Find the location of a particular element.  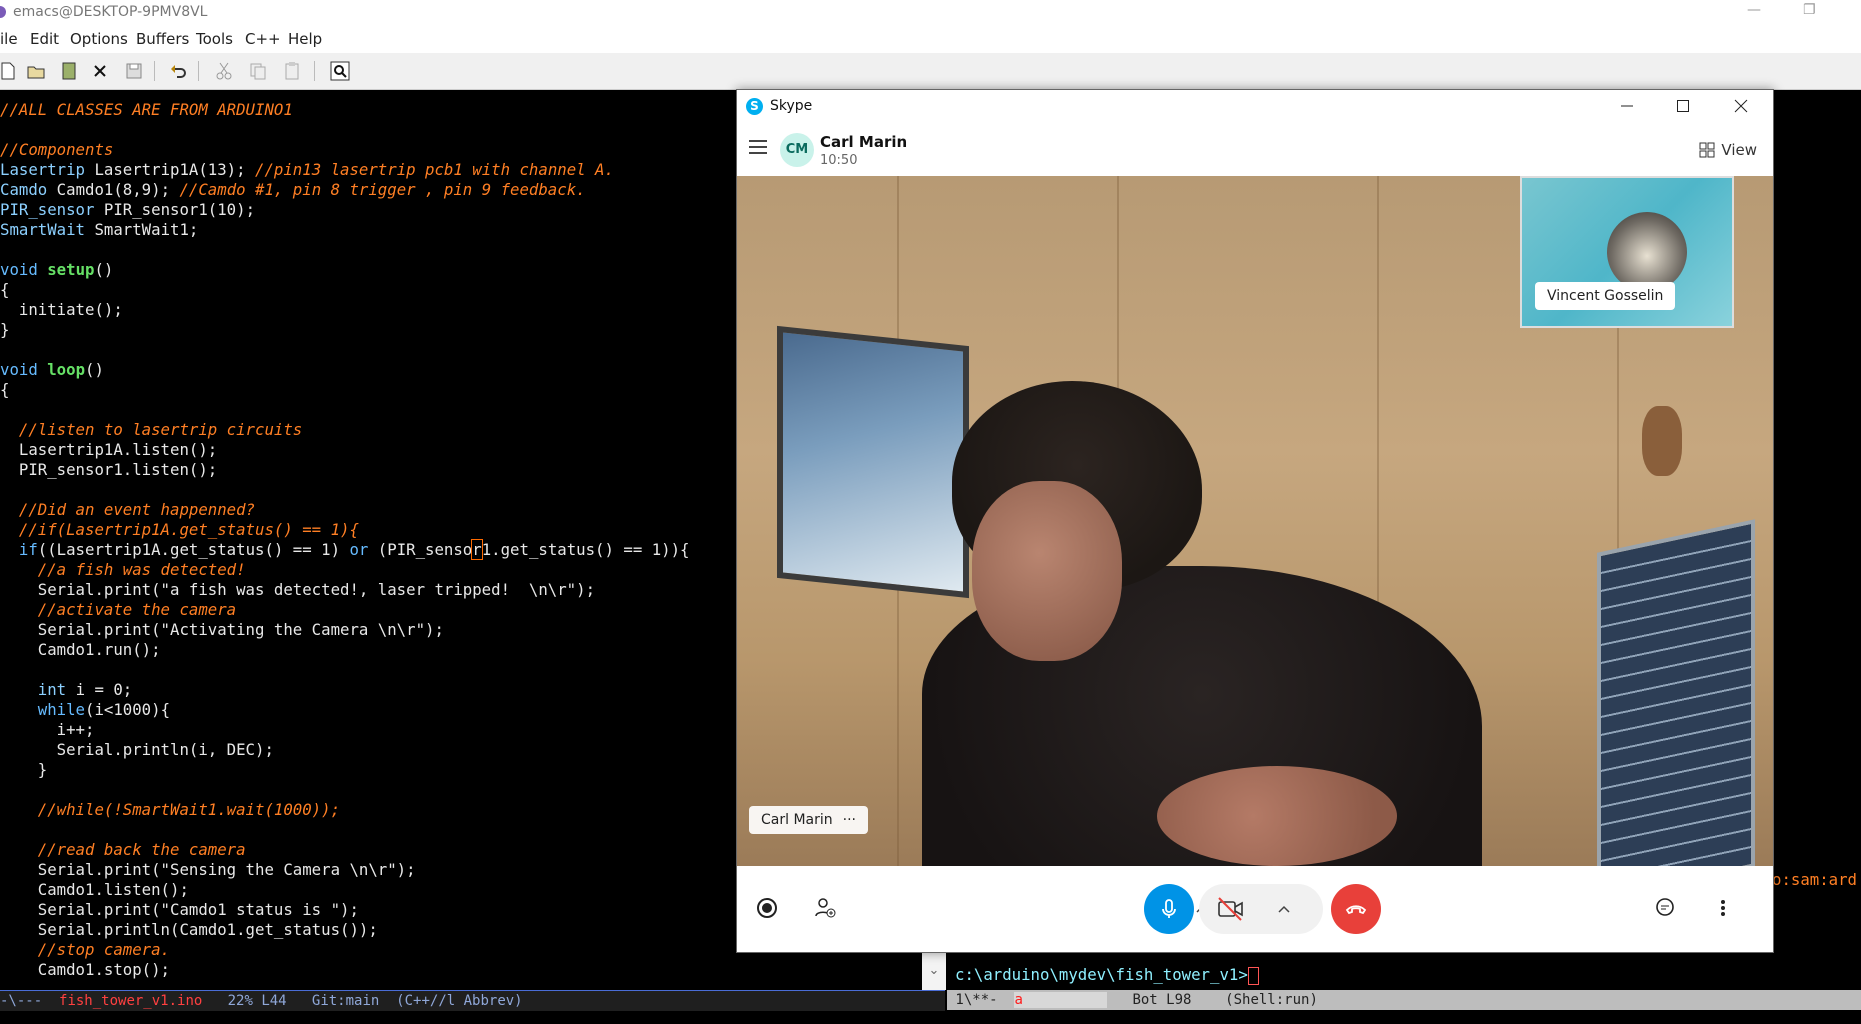

emacs-logo-icon is located at coordinates (3, 12).